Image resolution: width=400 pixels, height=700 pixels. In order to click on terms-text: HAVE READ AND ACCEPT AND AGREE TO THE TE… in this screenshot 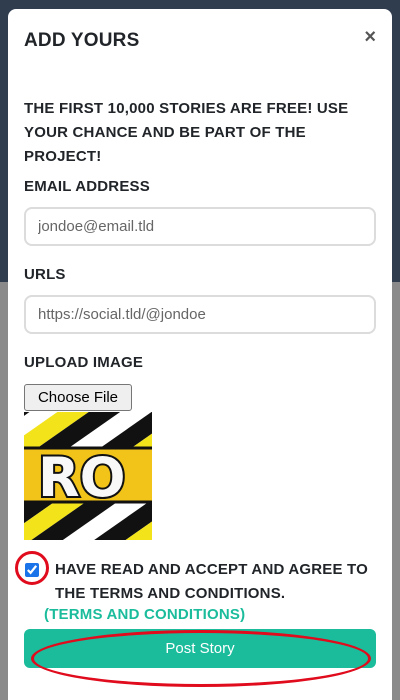, I will do `click(212, 581)`.